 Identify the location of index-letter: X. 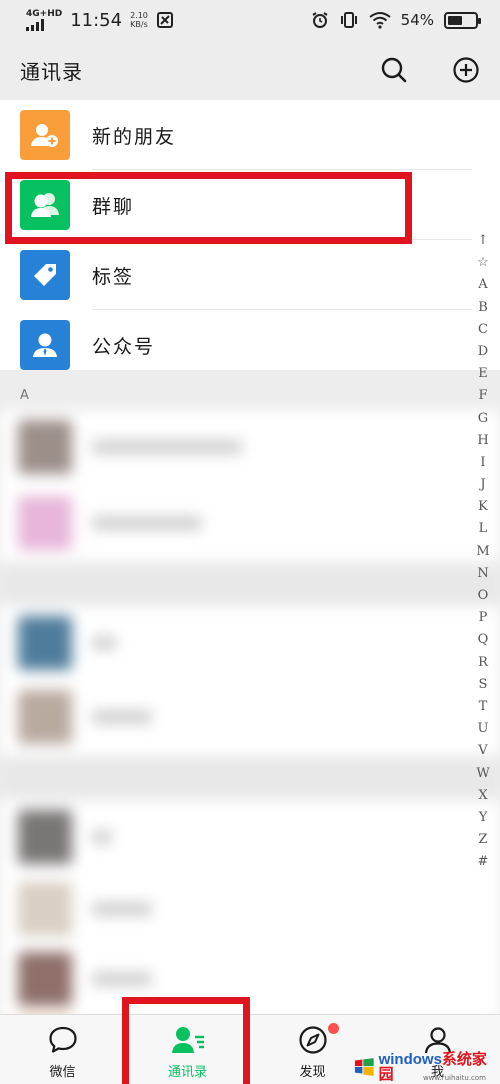
(482, 796).